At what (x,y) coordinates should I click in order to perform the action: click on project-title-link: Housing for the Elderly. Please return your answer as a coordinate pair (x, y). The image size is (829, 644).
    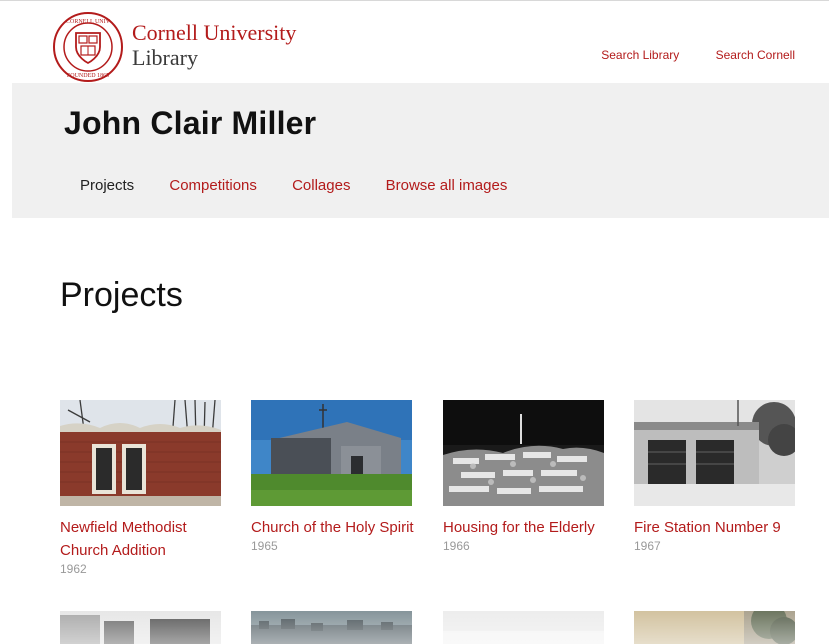
    Looking at the image, I should click on (528, 527).